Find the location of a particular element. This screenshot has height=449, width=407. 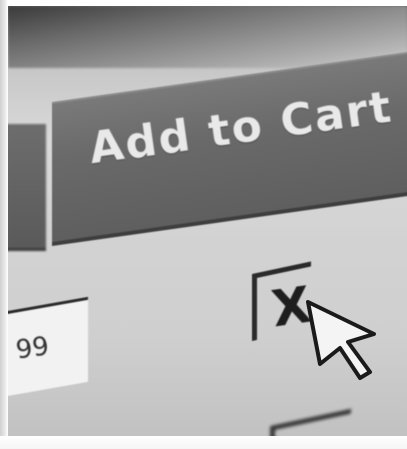

photo-border is located at coordinates (4, 224).